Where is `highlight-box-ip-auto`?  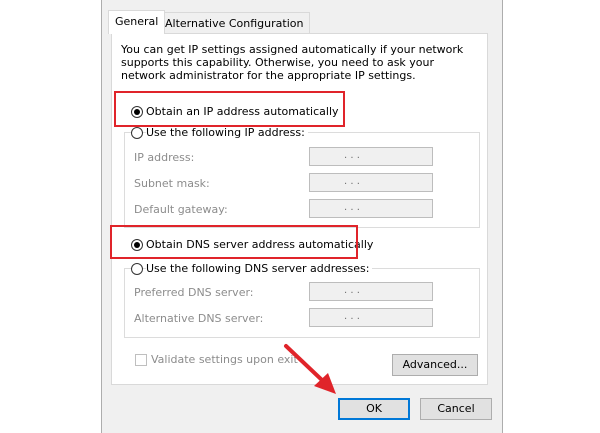 highlight-box-ip-auto is located at coordinates (229, 109).